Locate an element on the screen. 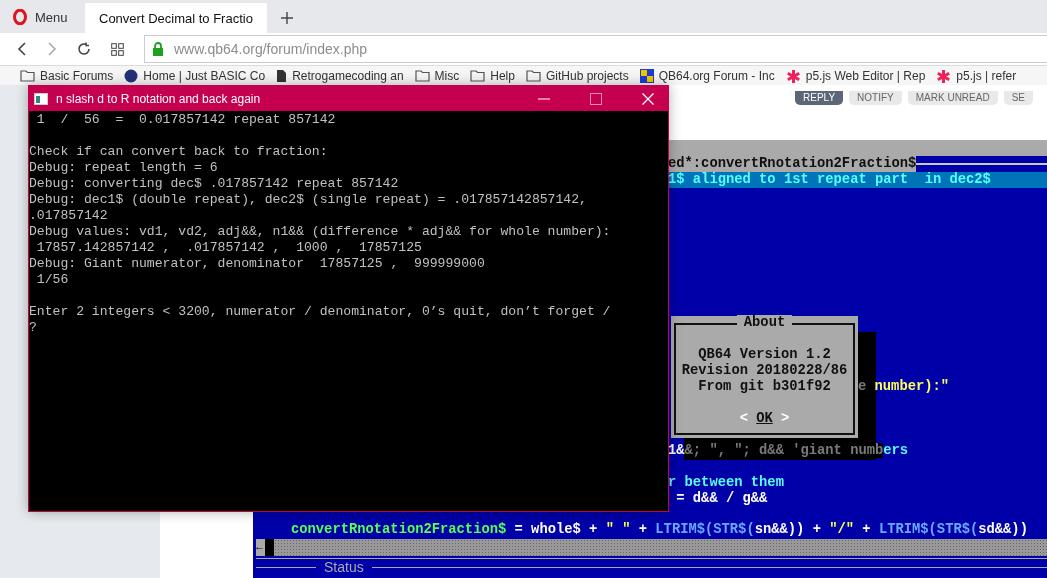 This screenshot has height=578, width=1047. console-output-line: ? is located at coordinates (33, 328).